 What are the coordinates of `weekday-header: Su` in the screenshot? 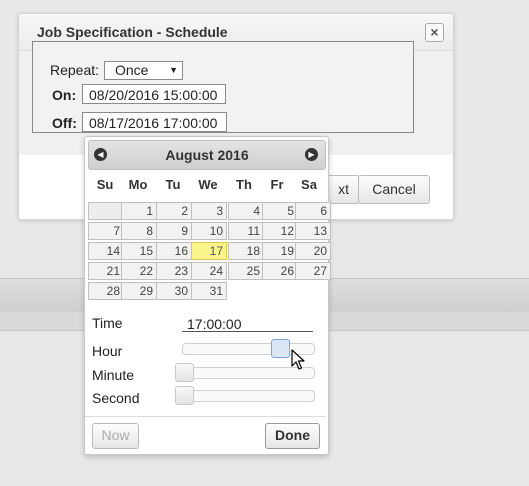 It's located at (105, 184).